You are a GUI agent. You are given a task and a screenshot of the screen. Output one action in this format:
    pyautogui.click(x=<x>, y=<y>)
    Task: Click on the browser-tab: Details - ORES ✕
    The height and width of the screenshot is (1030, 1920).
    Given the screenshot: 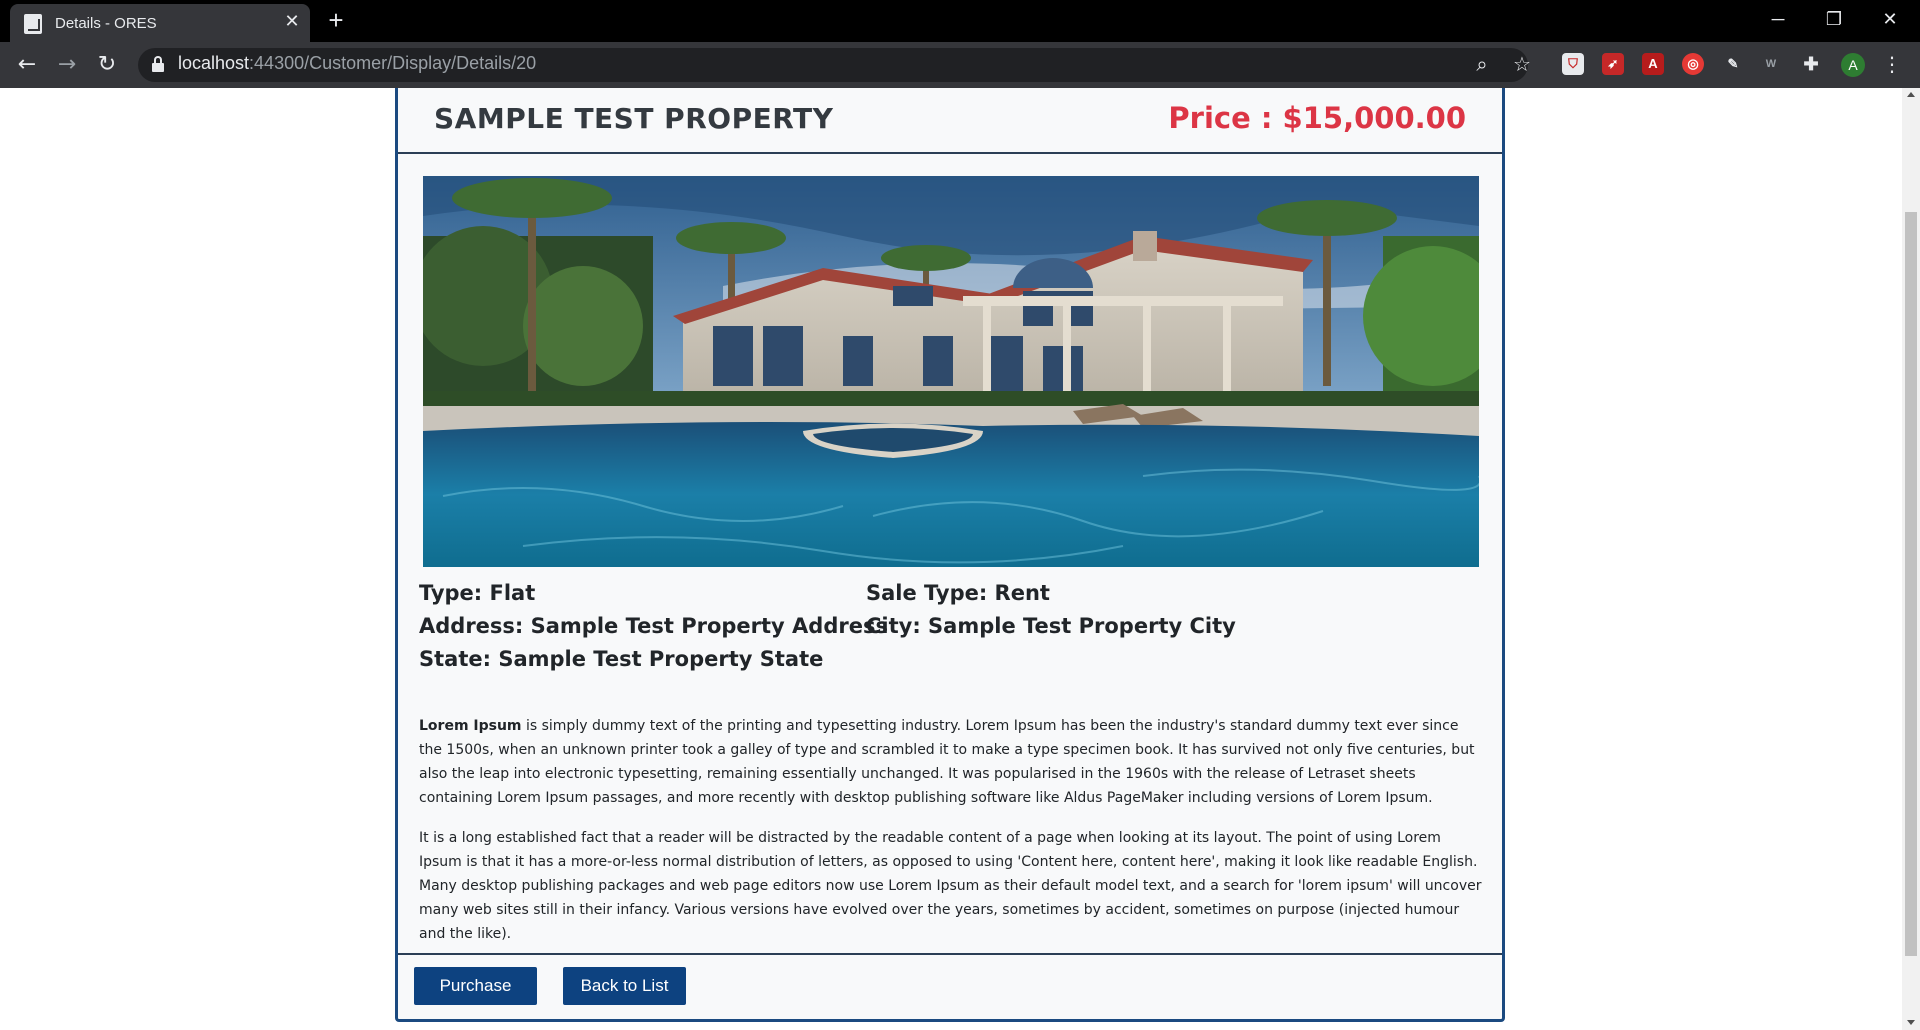 What is the action you would take?
    pyautogui.click(x=160, y=23)
    